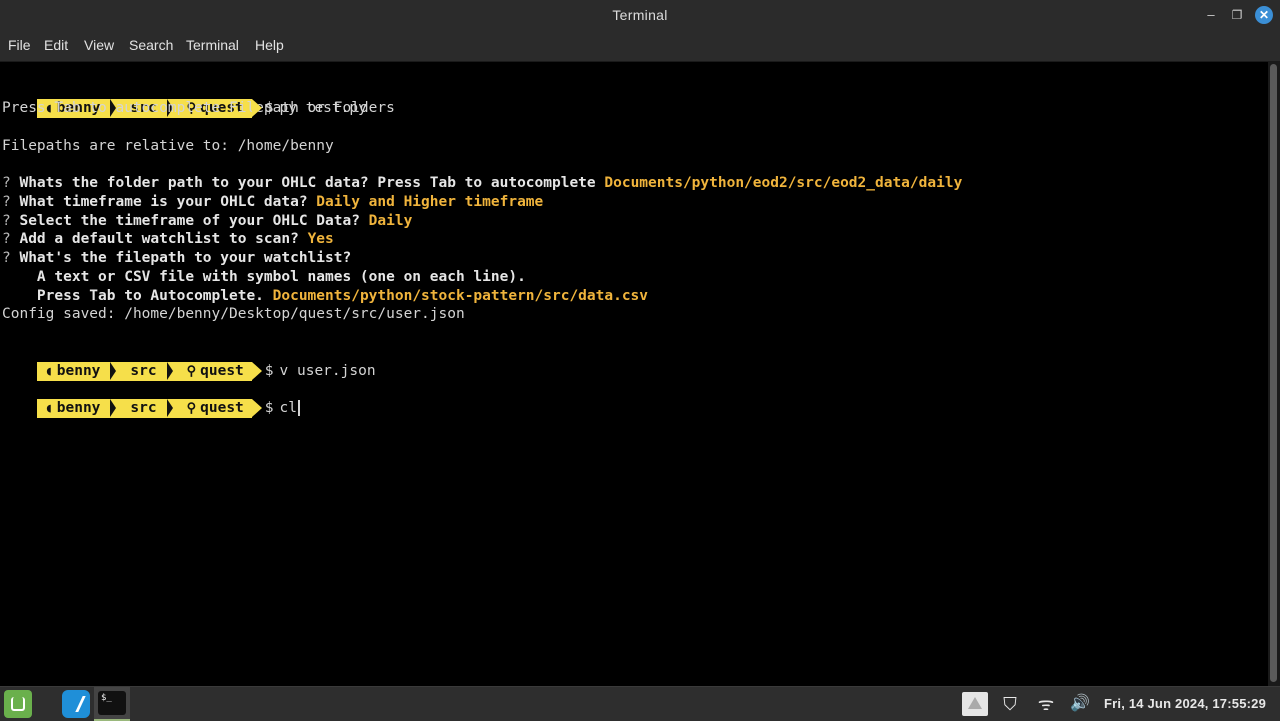 This screenshot has width=1280, height=721. I want to click on menu-file: File, so click(19, 45).